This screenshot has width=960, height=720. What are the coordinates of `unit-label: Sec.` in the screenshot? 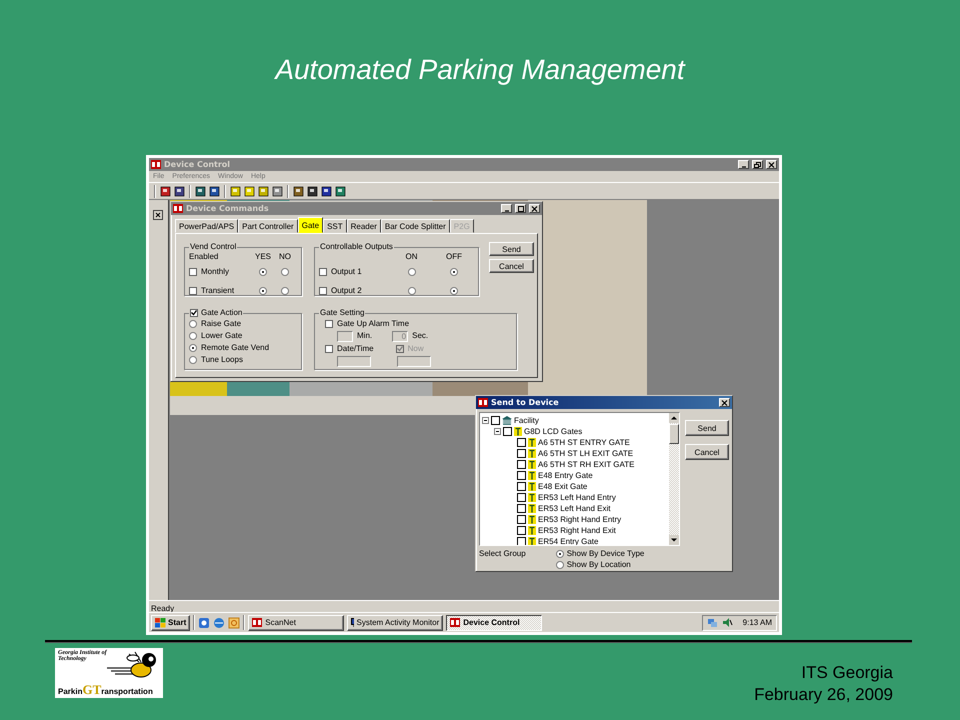 It's located at (420, 336).